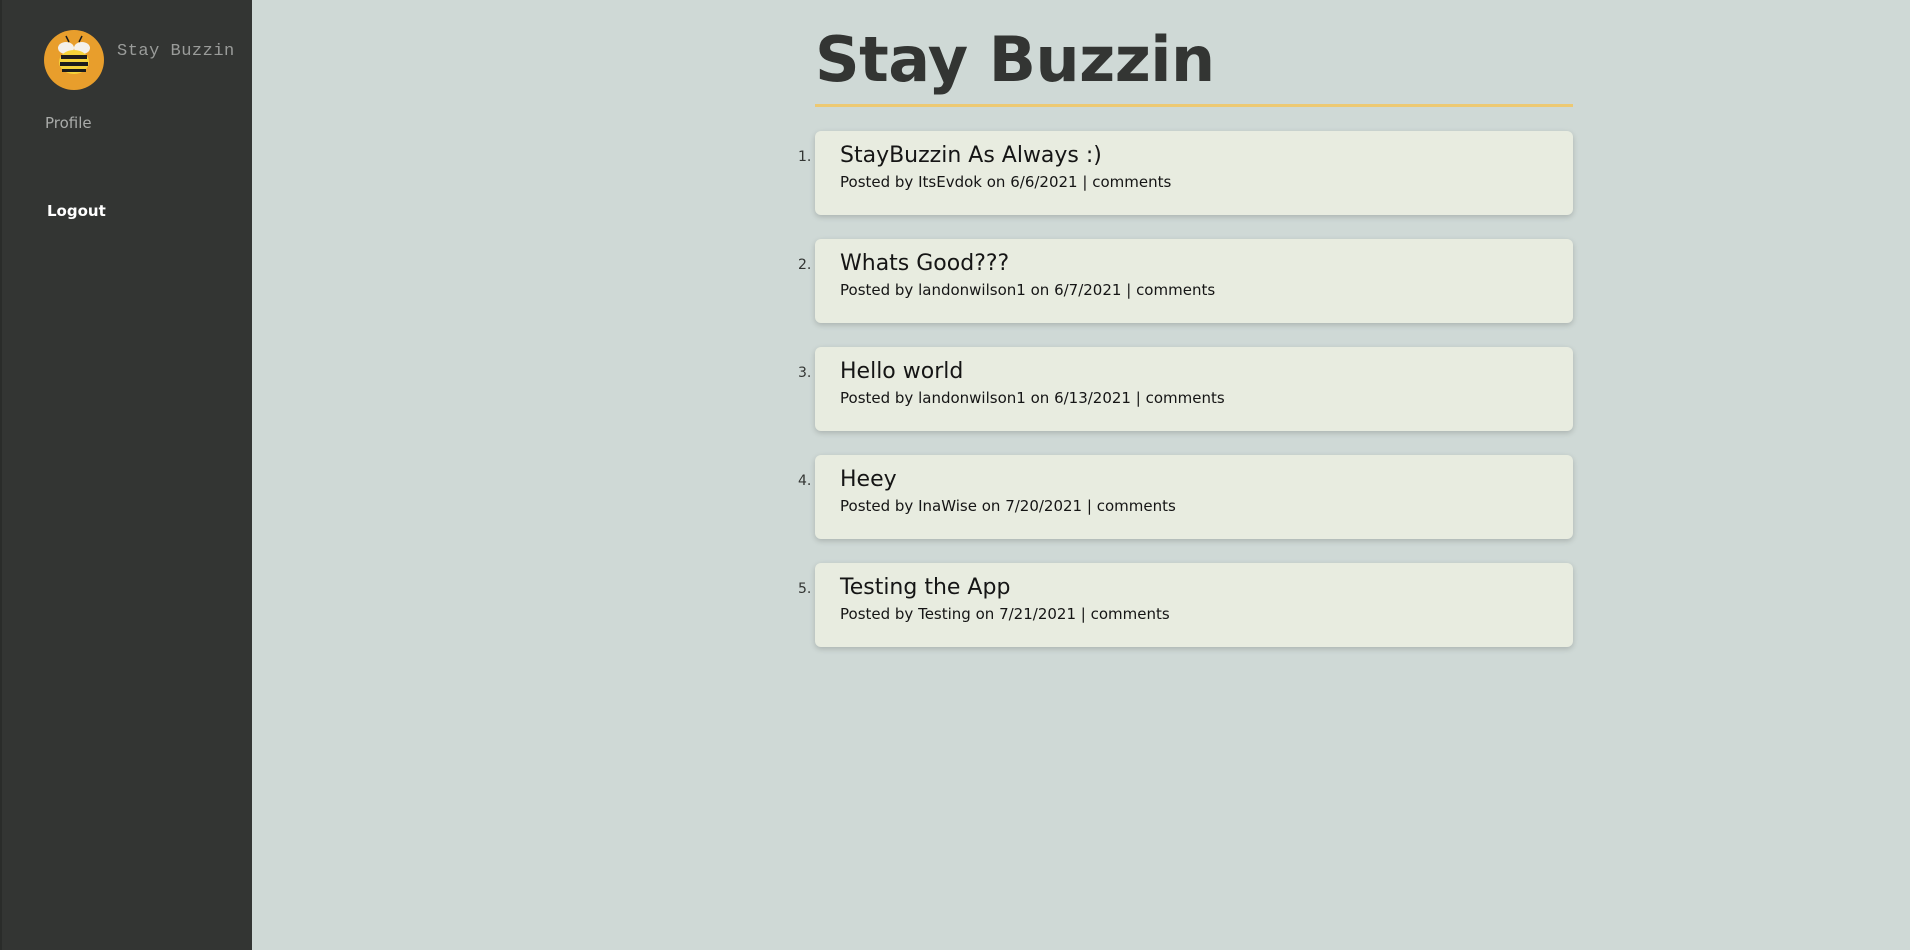 This screenshot has height=950, width=1910. I want to click on post-title-link: Testing the App, so click(1194, 588).